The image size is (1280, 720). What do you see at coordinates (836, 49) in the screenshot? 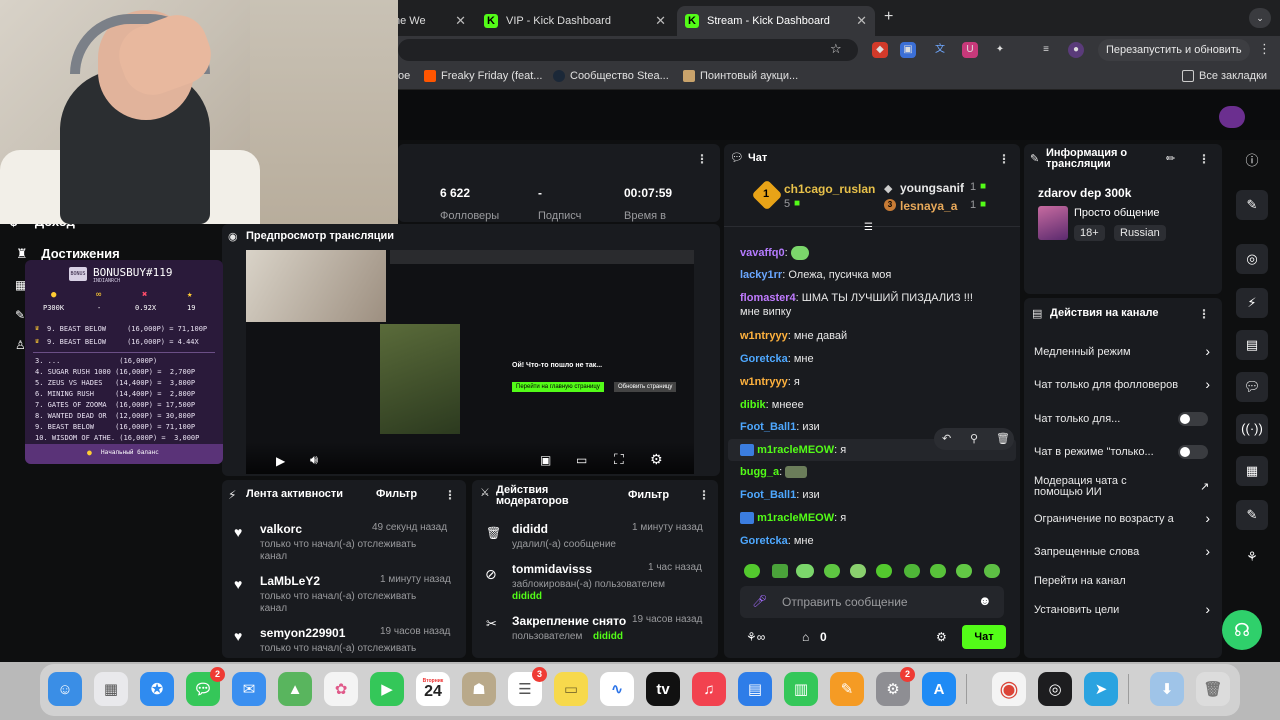
I see `star-icon: ☆` at bounding box center [836, 49].